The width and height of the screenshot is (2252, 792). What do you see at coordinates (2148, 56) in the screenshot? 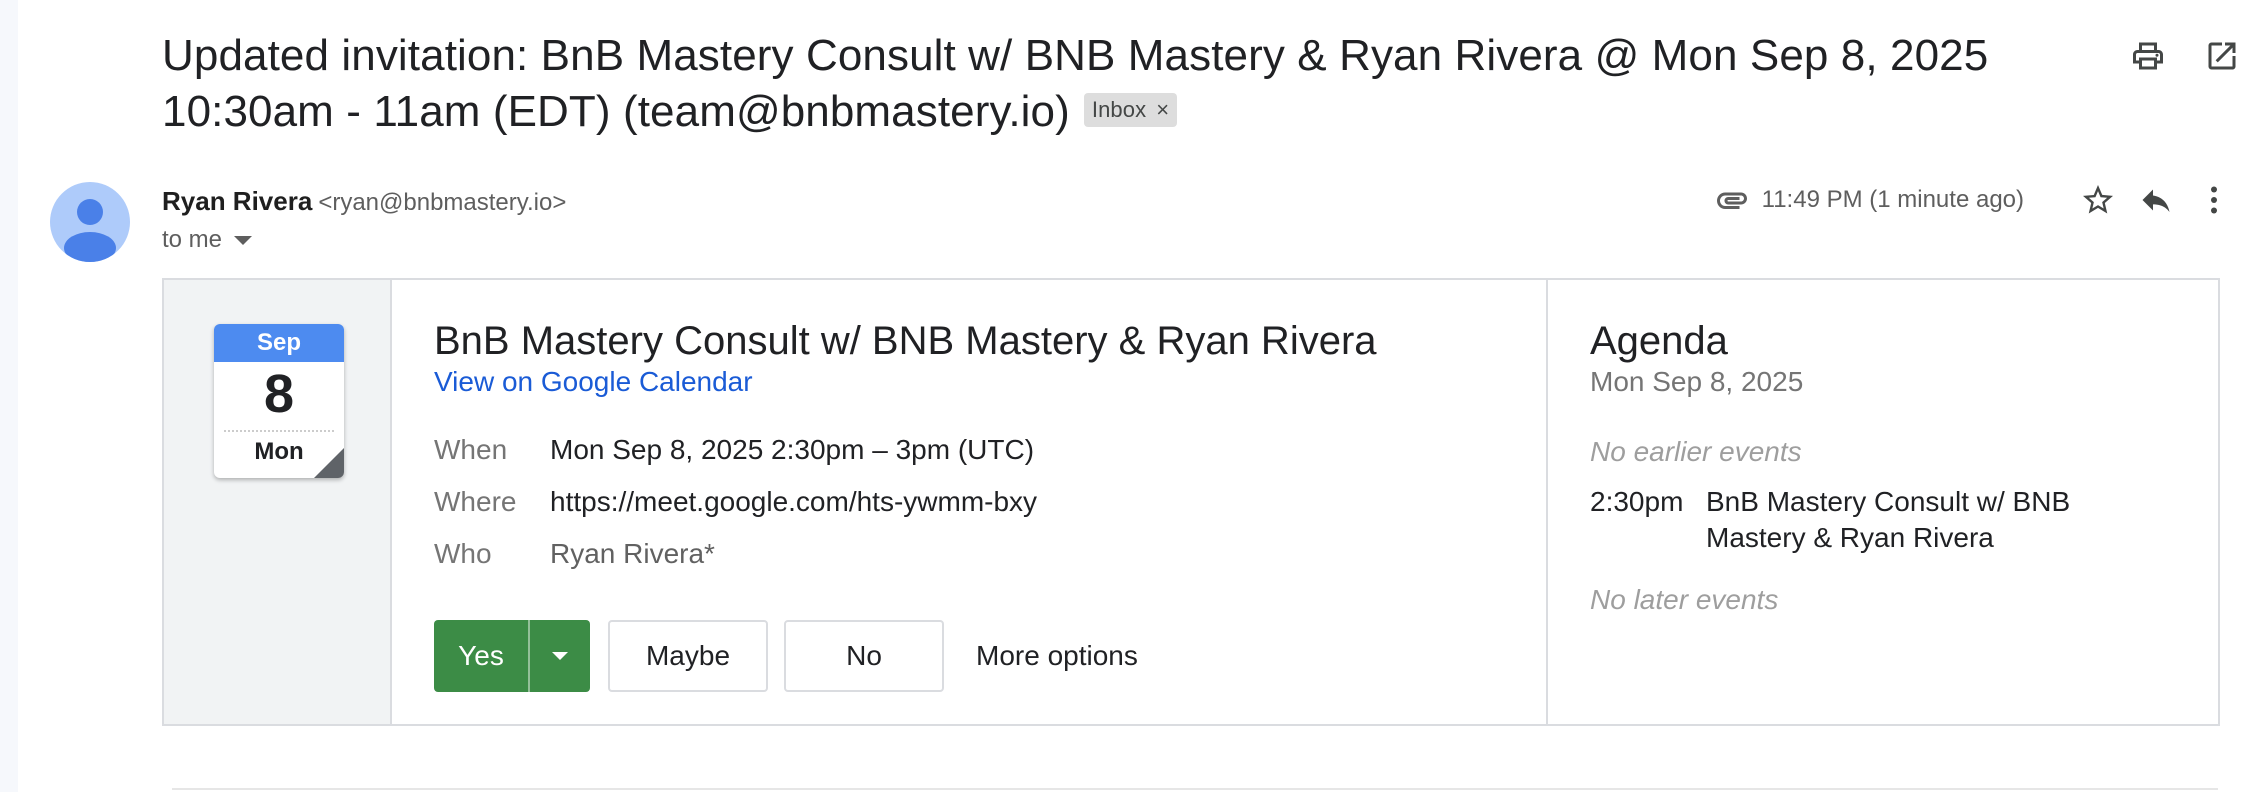
I see `print-icon` at bounding box center [2148, 56].